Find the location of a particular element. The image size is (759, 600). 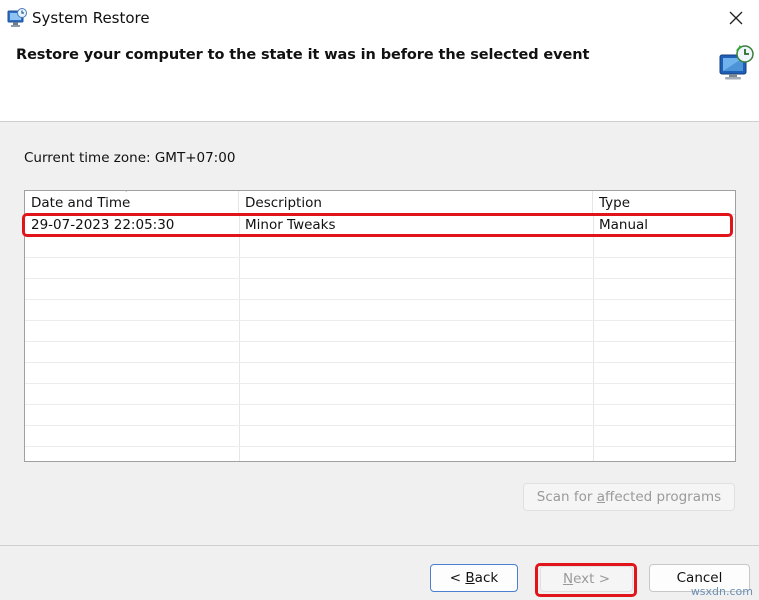

footer-divider is located at coordinates (379, 545).